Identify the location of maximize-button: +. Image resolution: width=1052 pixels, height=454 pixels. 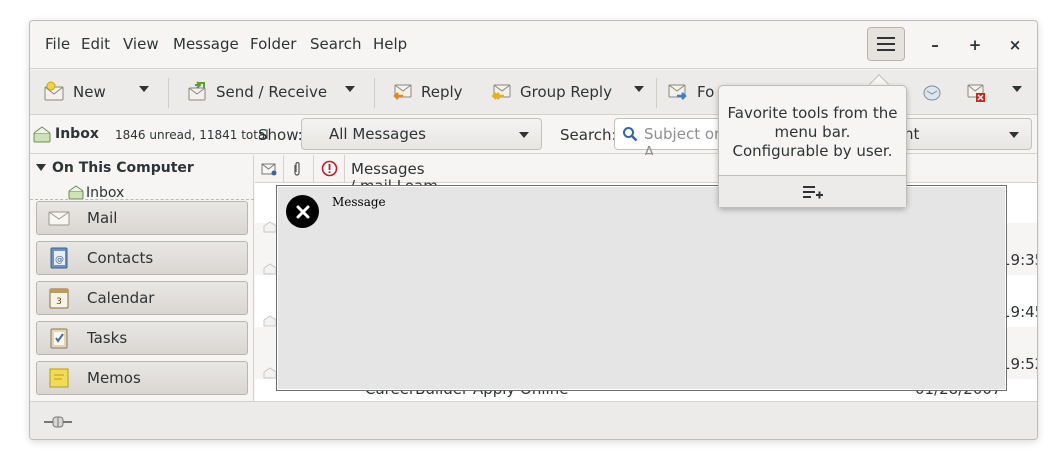
(975, 45).